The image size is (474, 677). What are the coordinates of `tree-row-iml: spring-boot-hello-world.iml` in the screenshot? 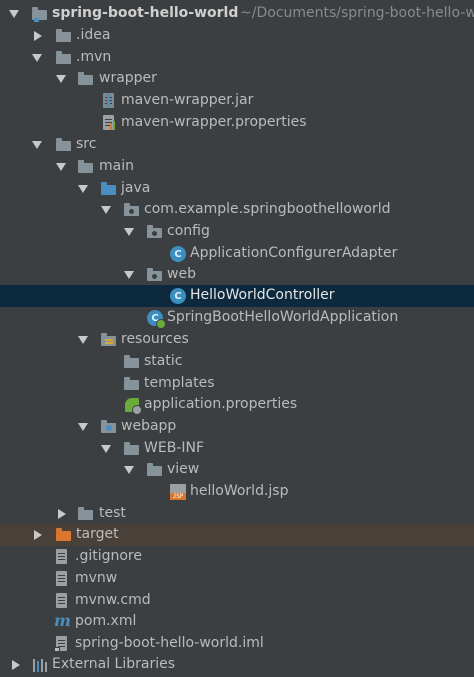 It's located at (237, 644).